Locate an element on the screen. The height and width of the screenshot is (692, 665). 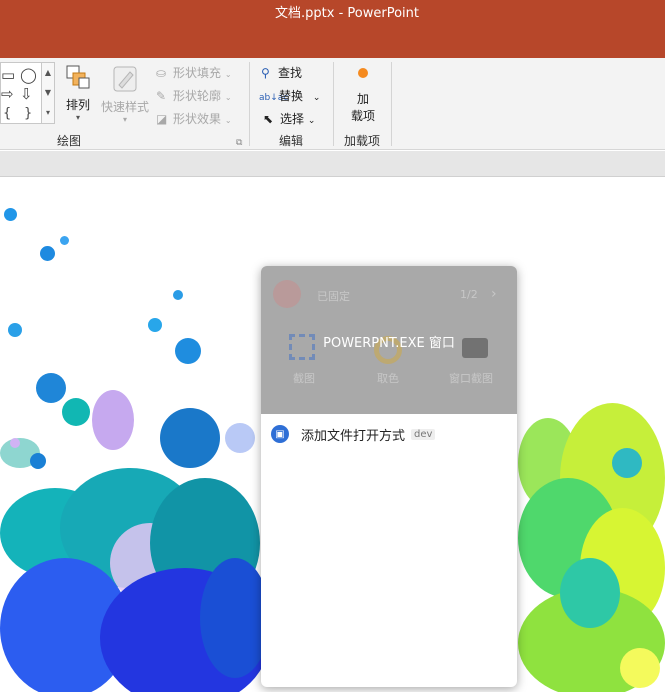
oval-shape-icon: ◯ is located at coordinates (28, 75).